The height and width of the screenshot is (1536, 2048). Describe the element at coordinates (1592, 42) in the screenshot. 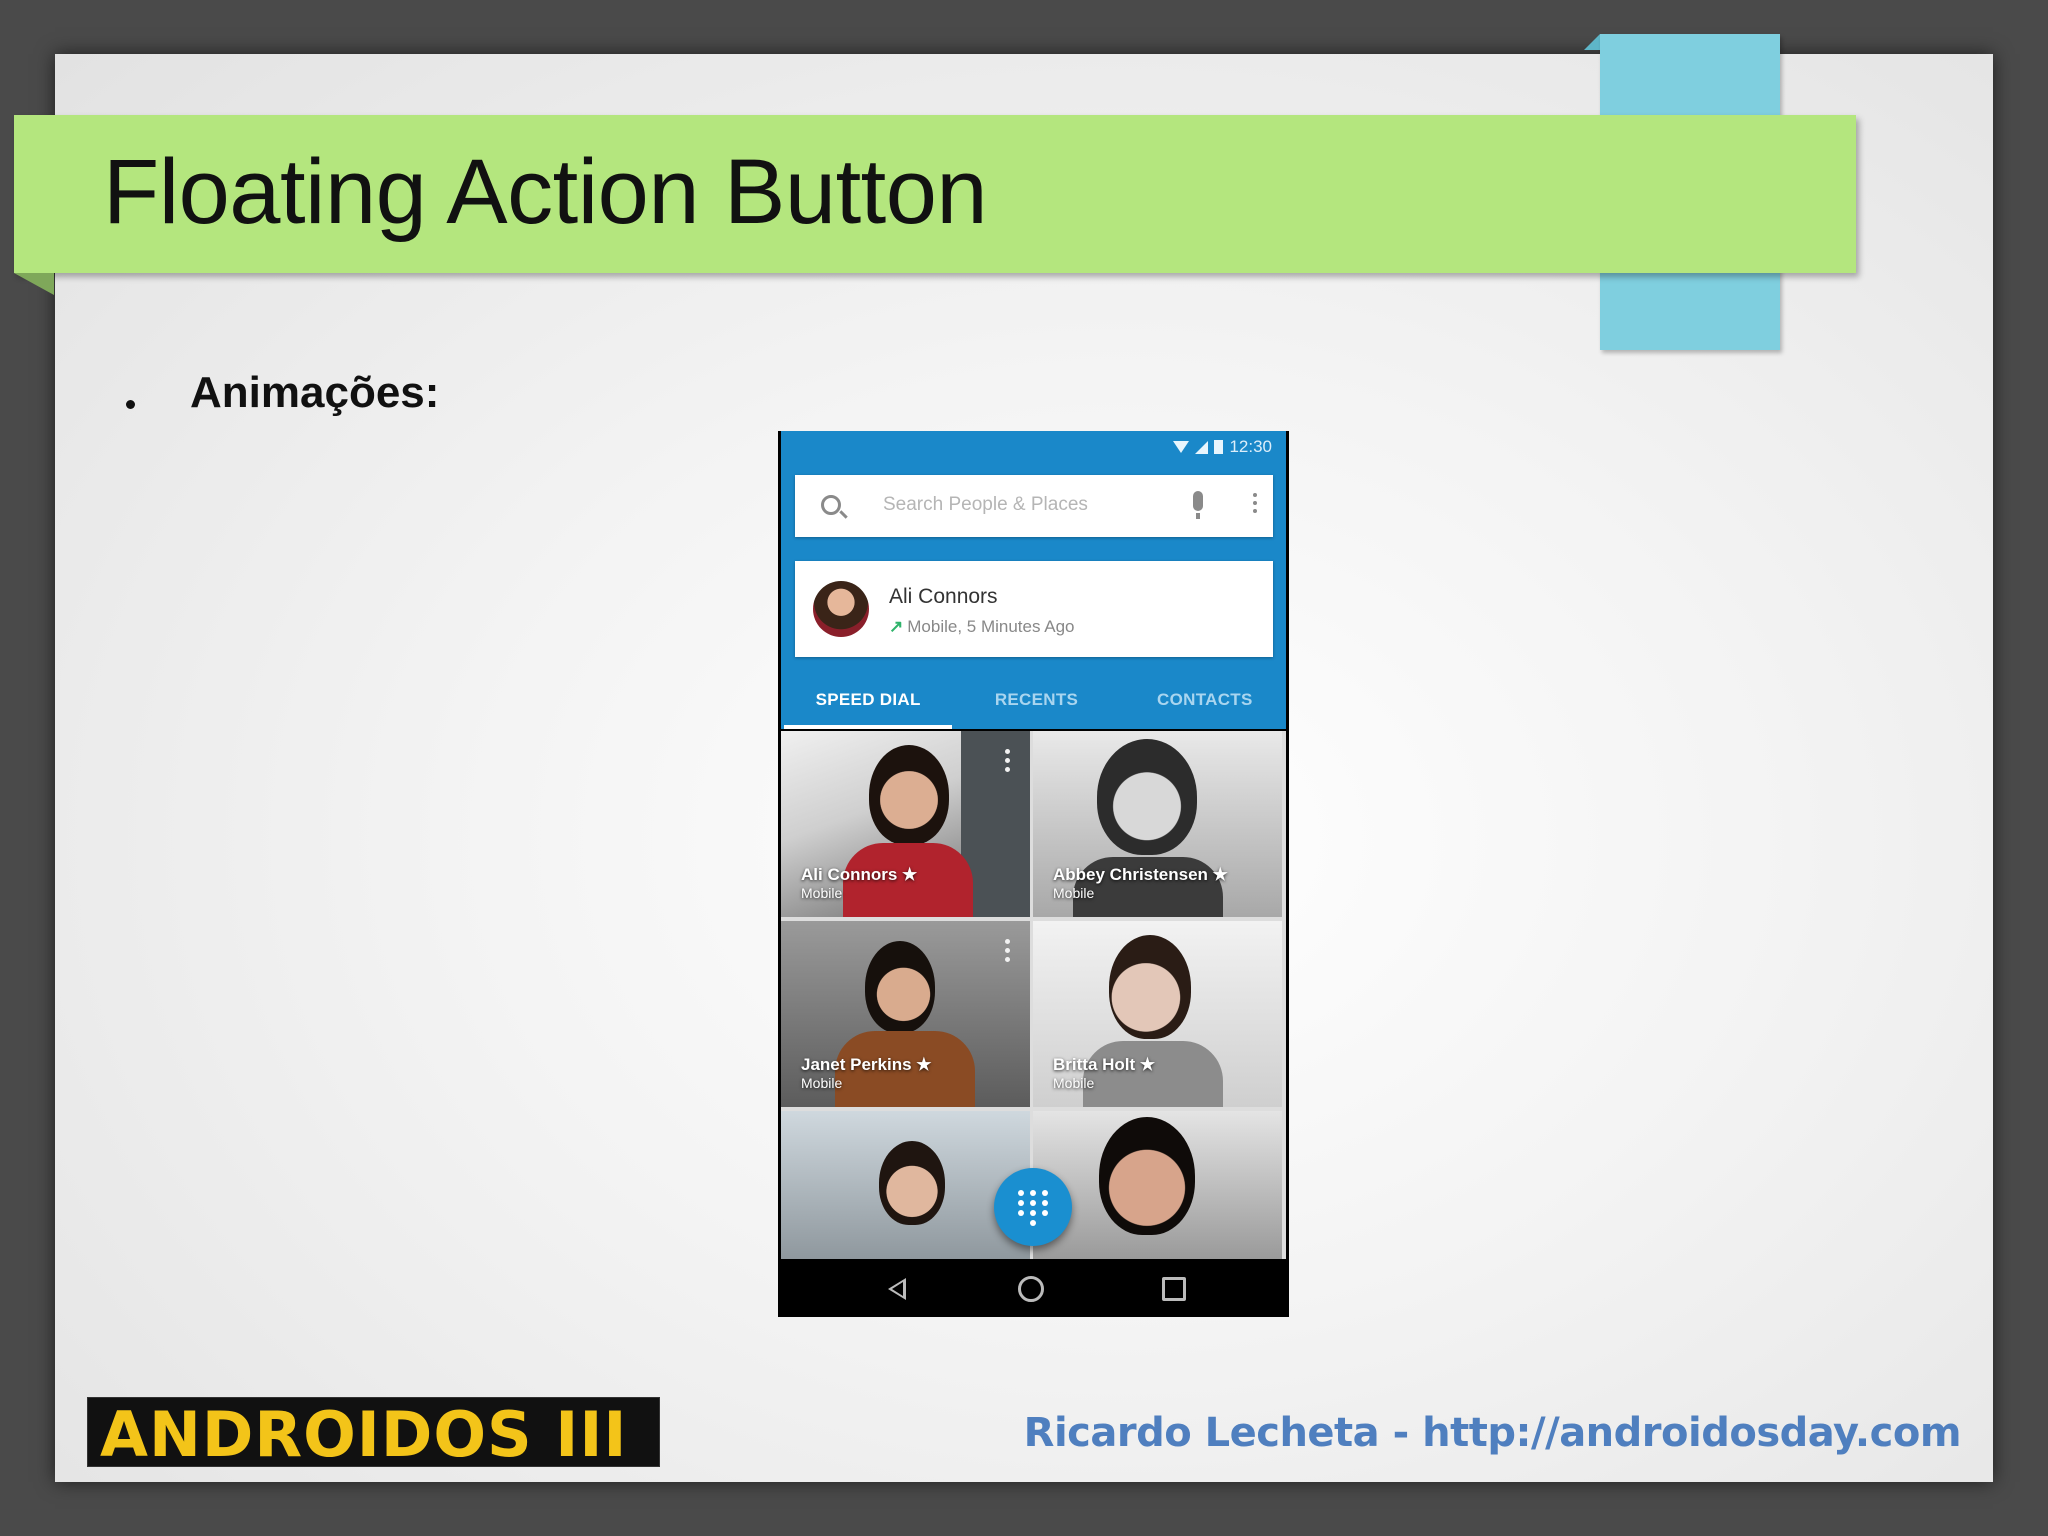

I see `blue-tab-fold` at that location.